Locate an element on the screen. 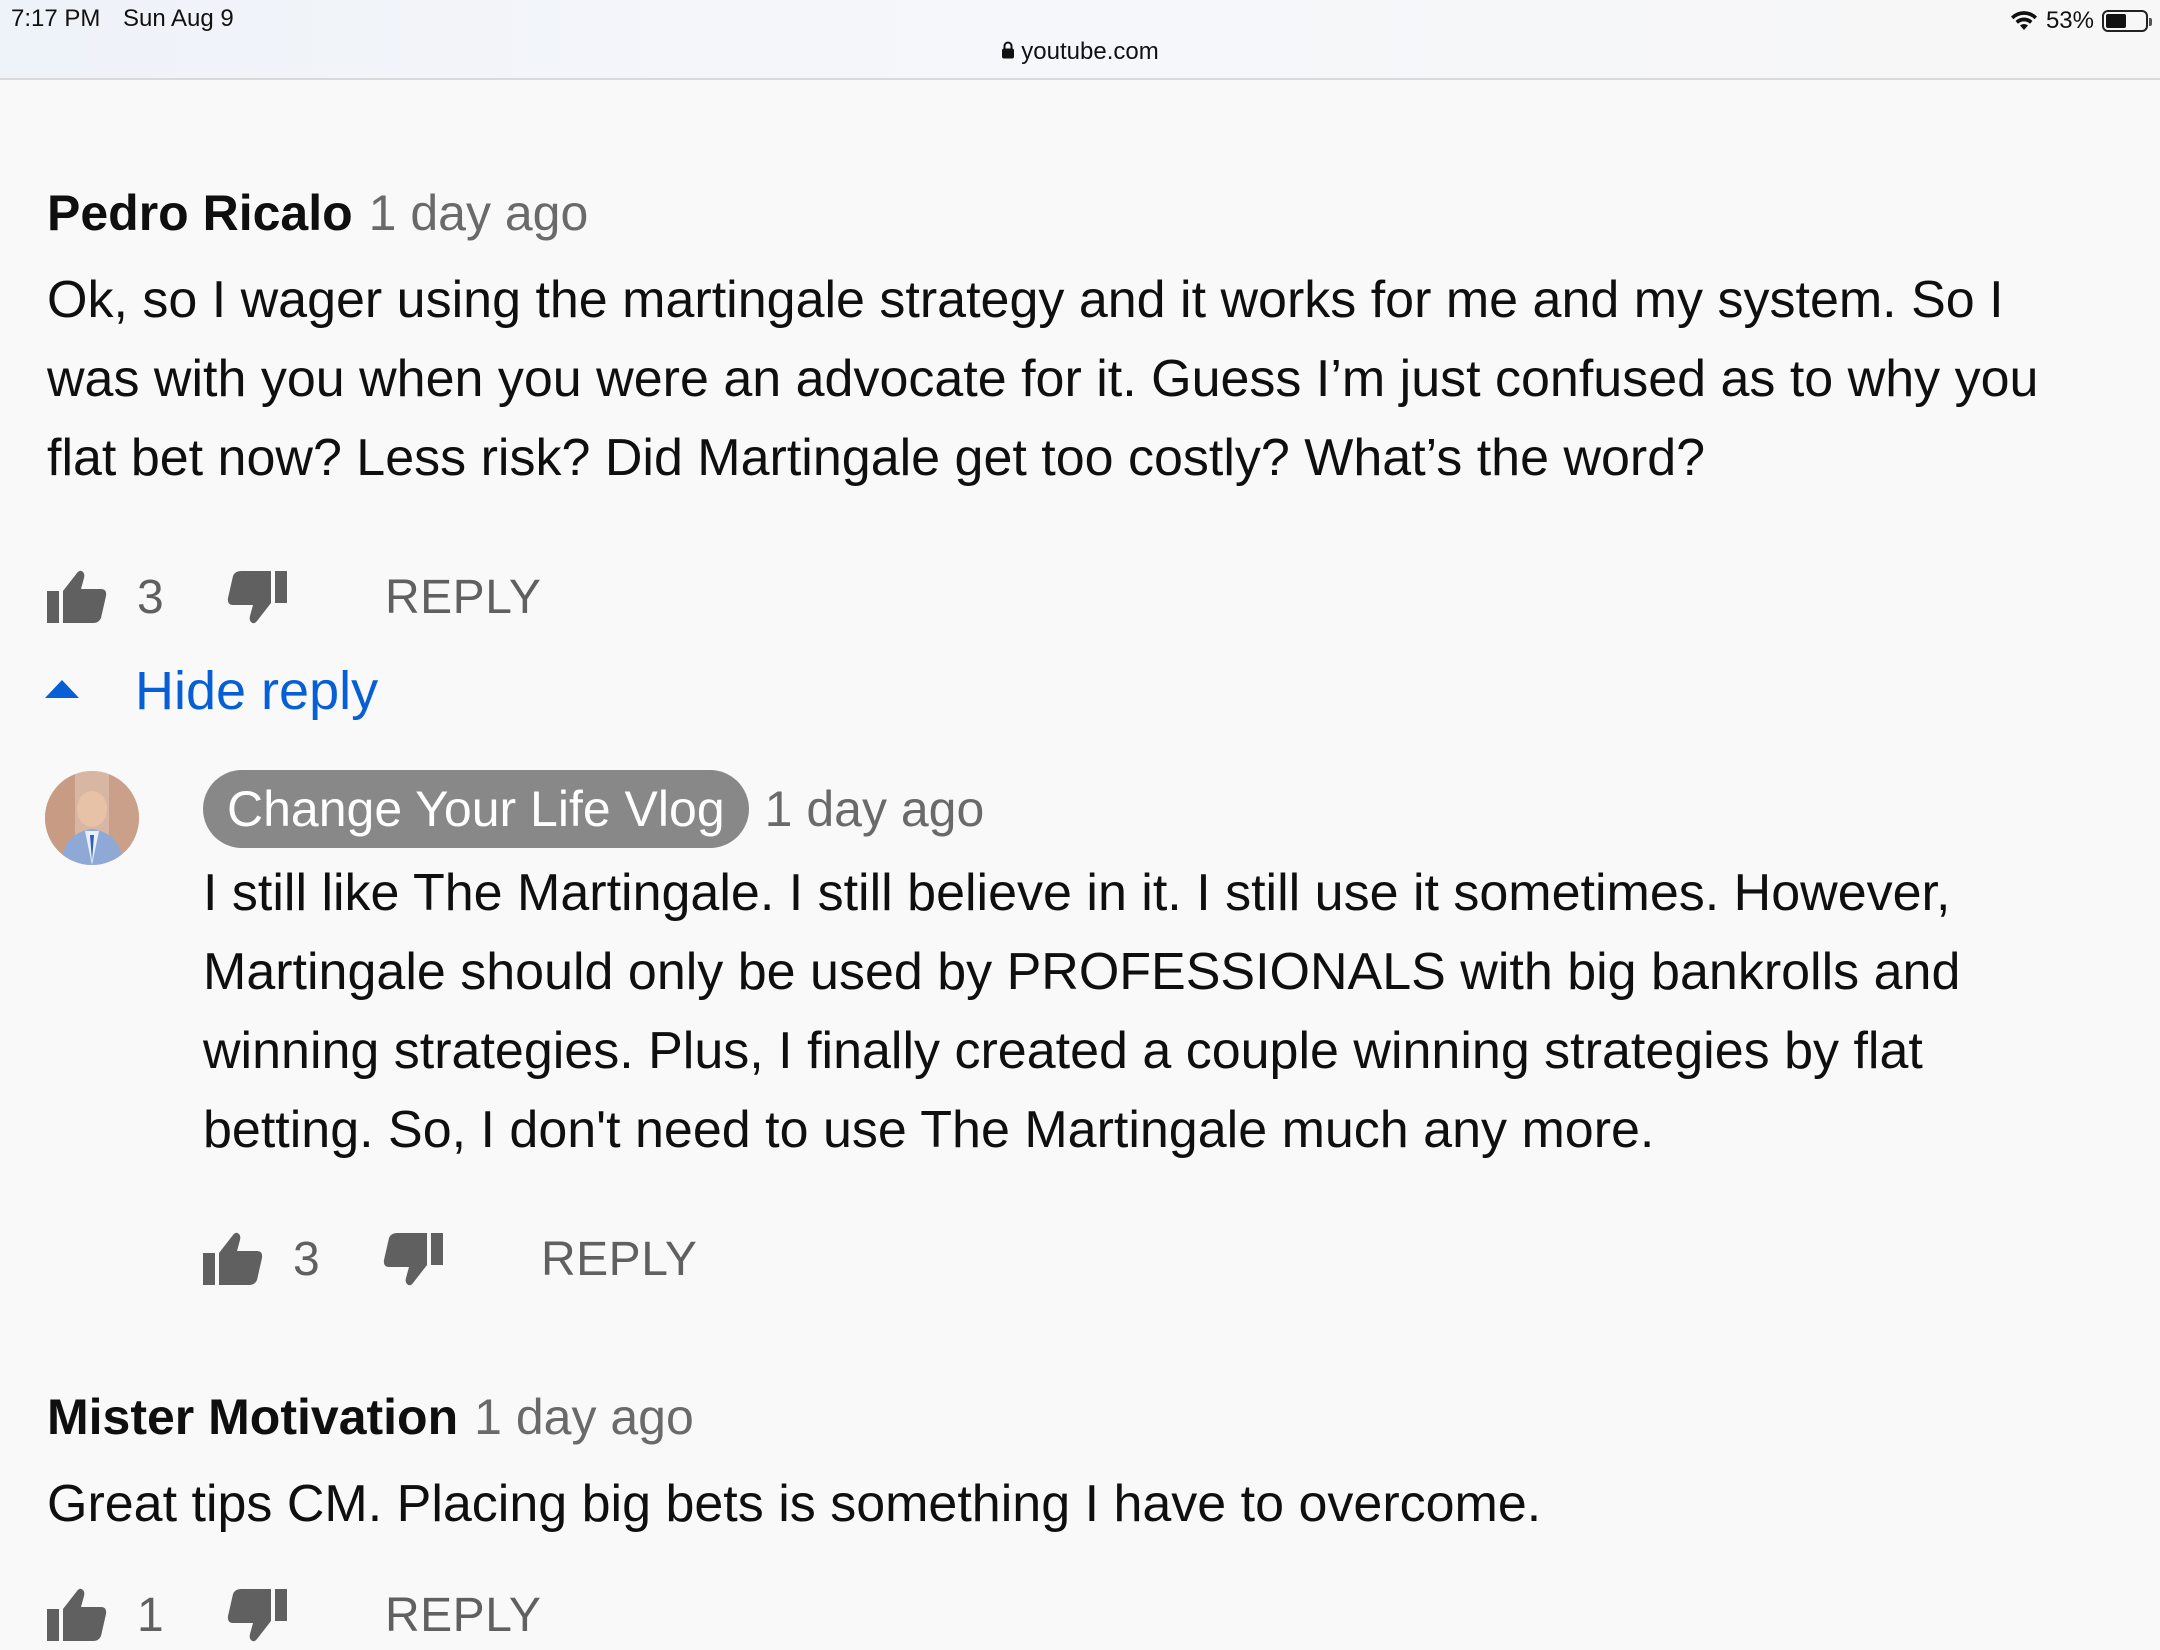  battery-tip is located at coordinates (2150, 22).